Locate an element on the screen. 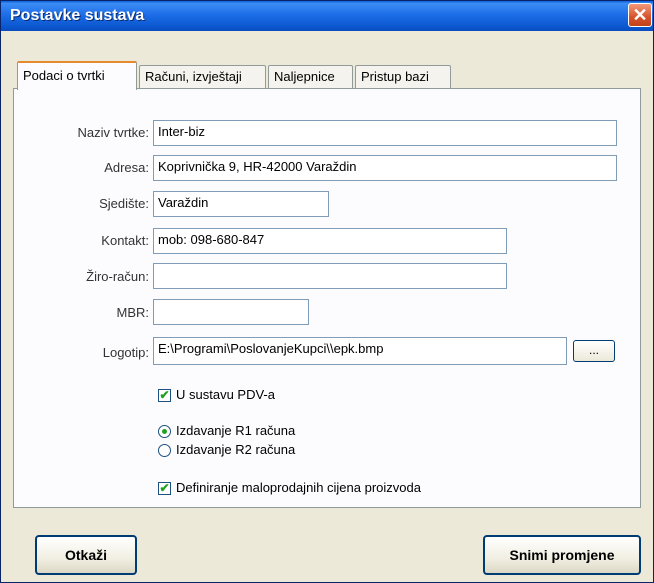 This screenshot has width=654, height=583. tab-racuni-izvjestaji: Računi, izvještaji is located at coordinates (202, 76).